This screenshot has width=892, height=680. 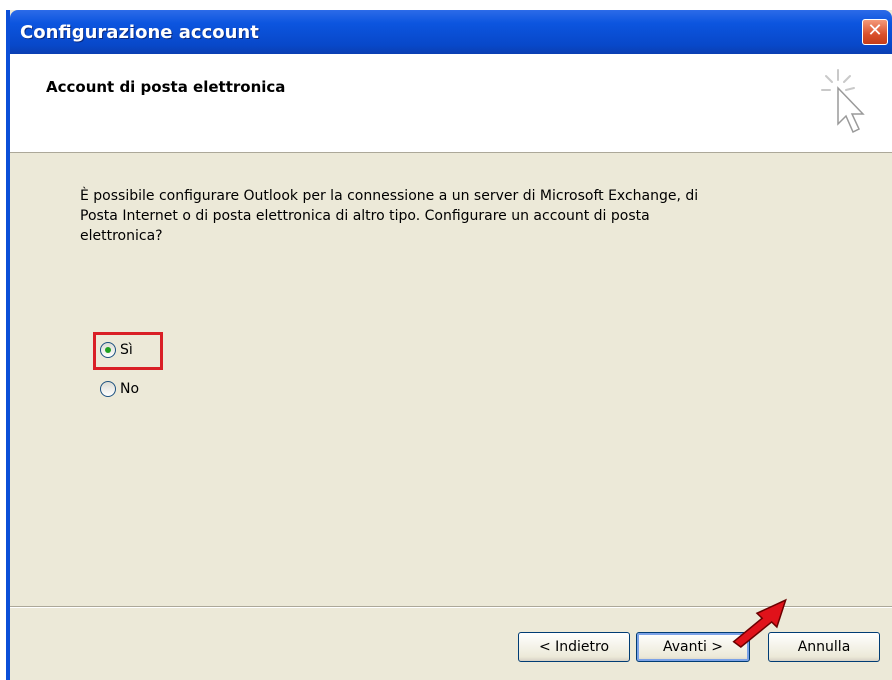 What do you see at coordinates (108, 389) in the screenshot?
I see `radio-unchecked-icon` at bounding box center [108, 389].